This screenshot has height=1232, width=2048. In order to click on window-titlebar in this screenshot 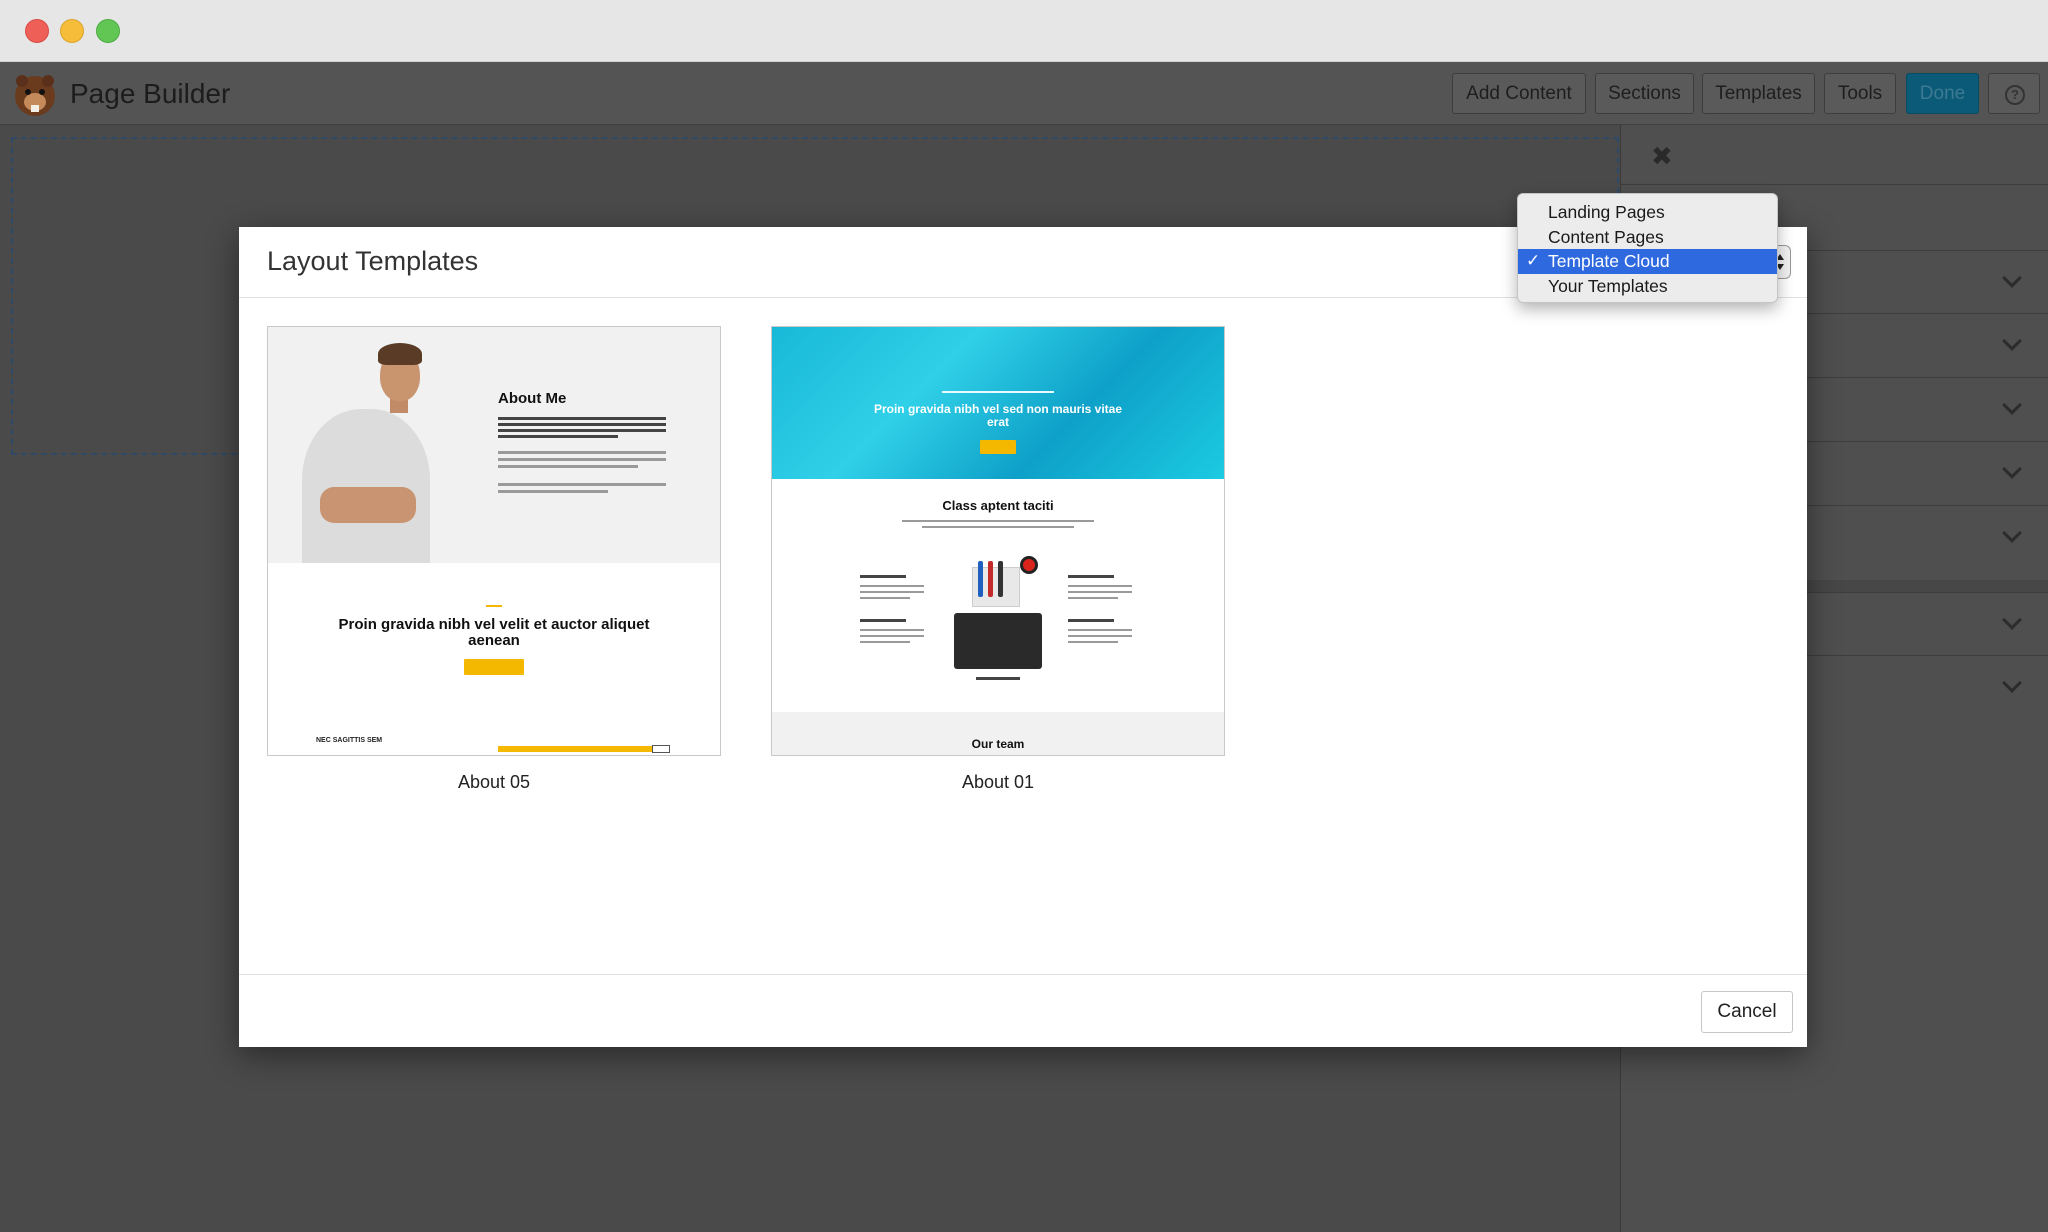, I will do `click(1024, 31)`.